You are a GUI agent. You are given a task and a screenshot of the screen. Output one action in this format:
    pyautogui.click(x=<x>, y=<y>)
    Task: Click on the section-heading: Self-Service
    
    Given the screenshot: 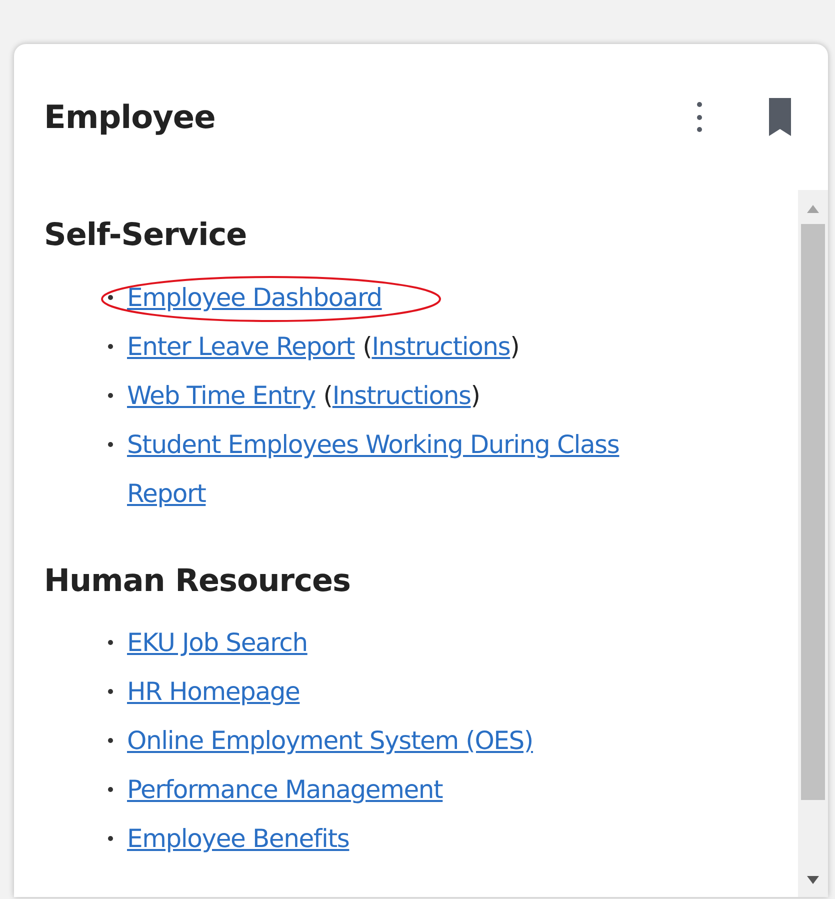 What is the action you would take?
    pyautogui.click(x=146, y=235)
    